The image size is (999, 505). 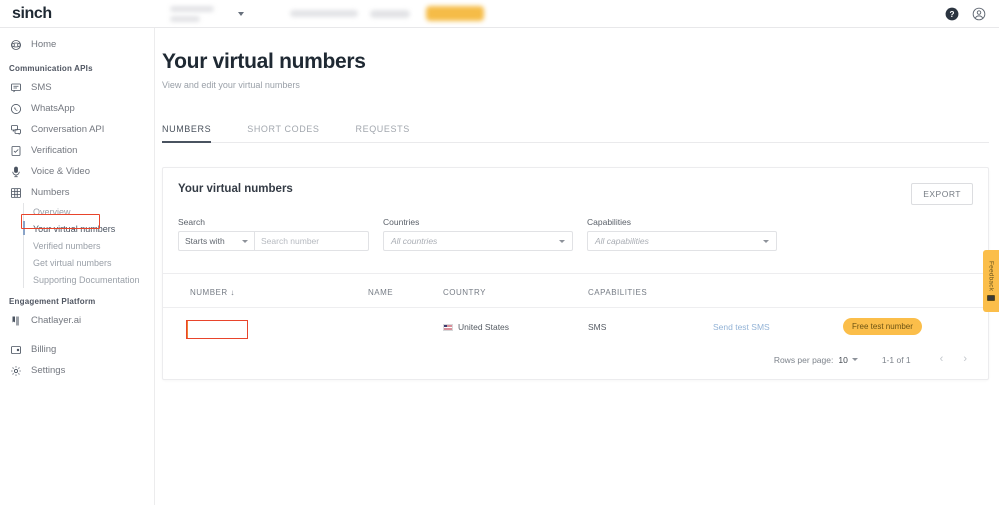 What do you see at coordinates (915, 291) in the screenshot?
I see `column-header-badge` at bounding box center [915, 291].